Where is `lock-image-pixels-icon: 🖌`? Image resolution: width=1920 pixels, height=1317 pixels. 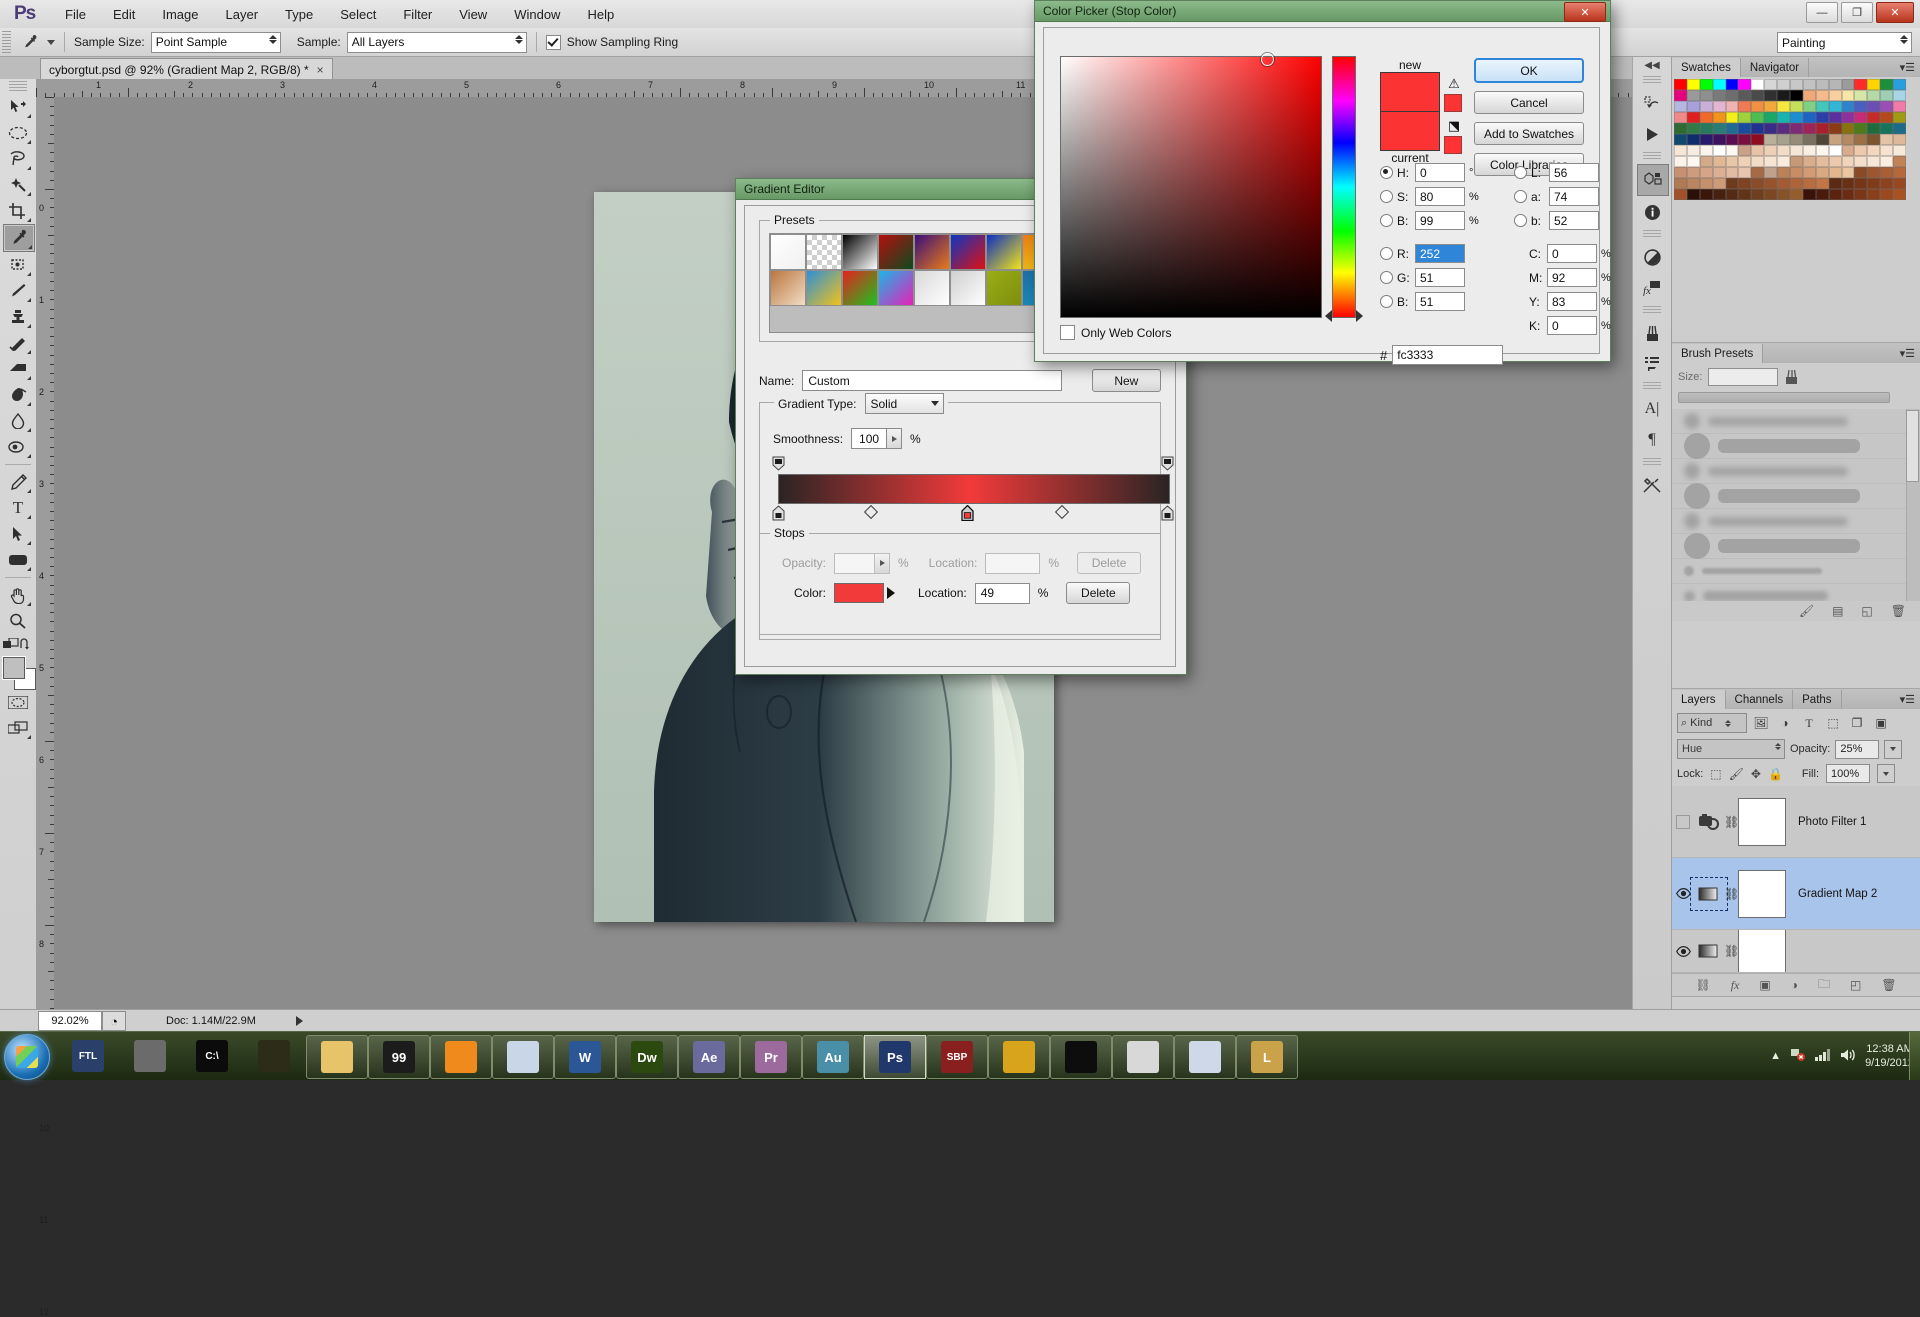
lock-image-pixels-icon: 🖌 is located at coordinates (1736, 774).